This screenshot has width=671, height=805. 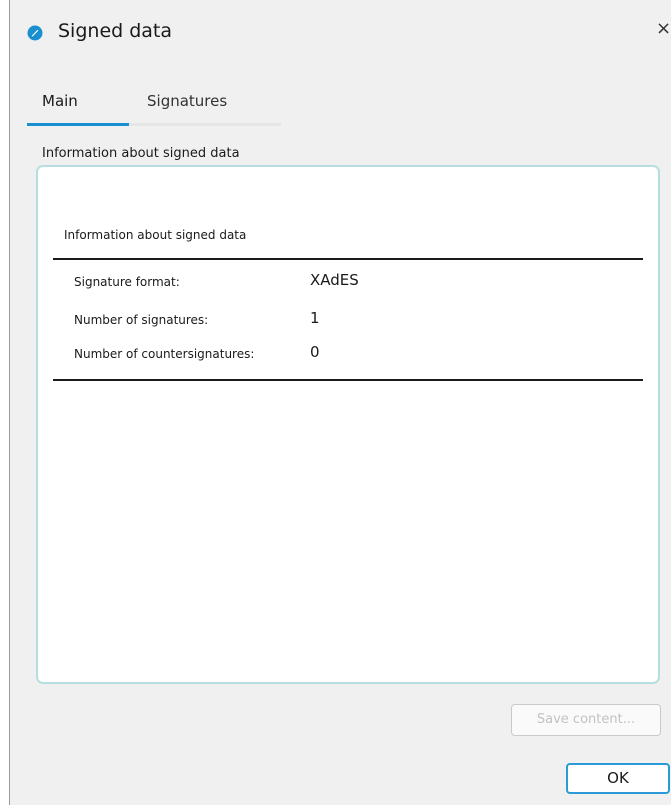 I want to click on info-row-number-of-countersignatures: Number of countersignatures: 0, so click(x=338, y=355).